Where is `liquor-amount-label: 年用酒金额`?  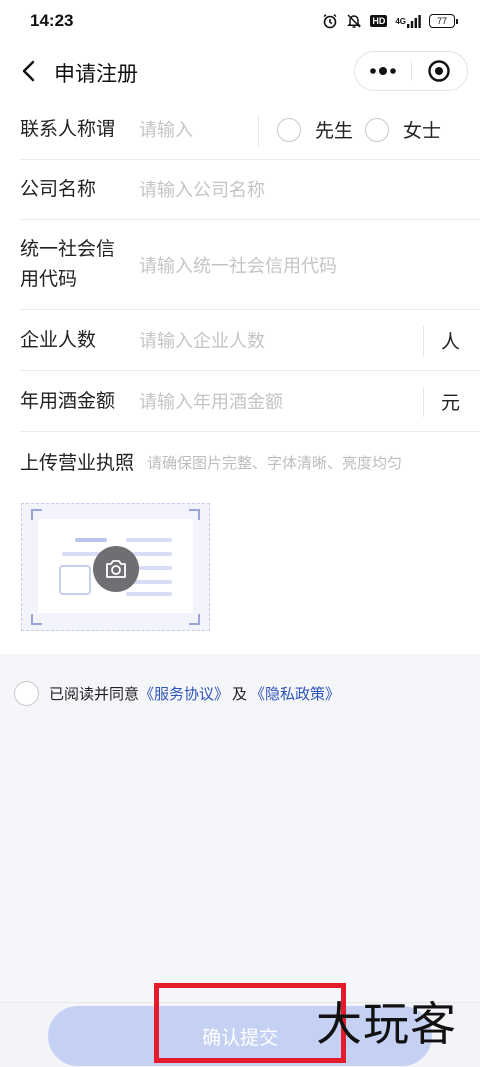
liquor-amount-label: 年用酒金额 is located at coordinates (68, 401).